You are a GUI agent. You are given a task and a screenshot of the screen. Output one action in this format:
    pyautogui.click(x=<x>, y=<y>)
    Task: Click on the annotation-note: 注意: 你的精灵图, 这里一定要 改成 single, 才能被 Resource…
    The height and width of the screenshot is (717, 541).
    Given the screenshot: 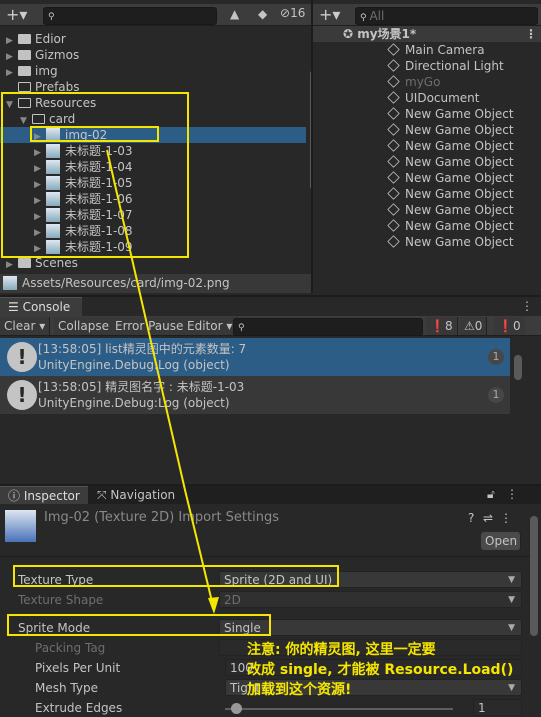 What is the action you would take?
    pyautogui.click(x=380, y=670)
    